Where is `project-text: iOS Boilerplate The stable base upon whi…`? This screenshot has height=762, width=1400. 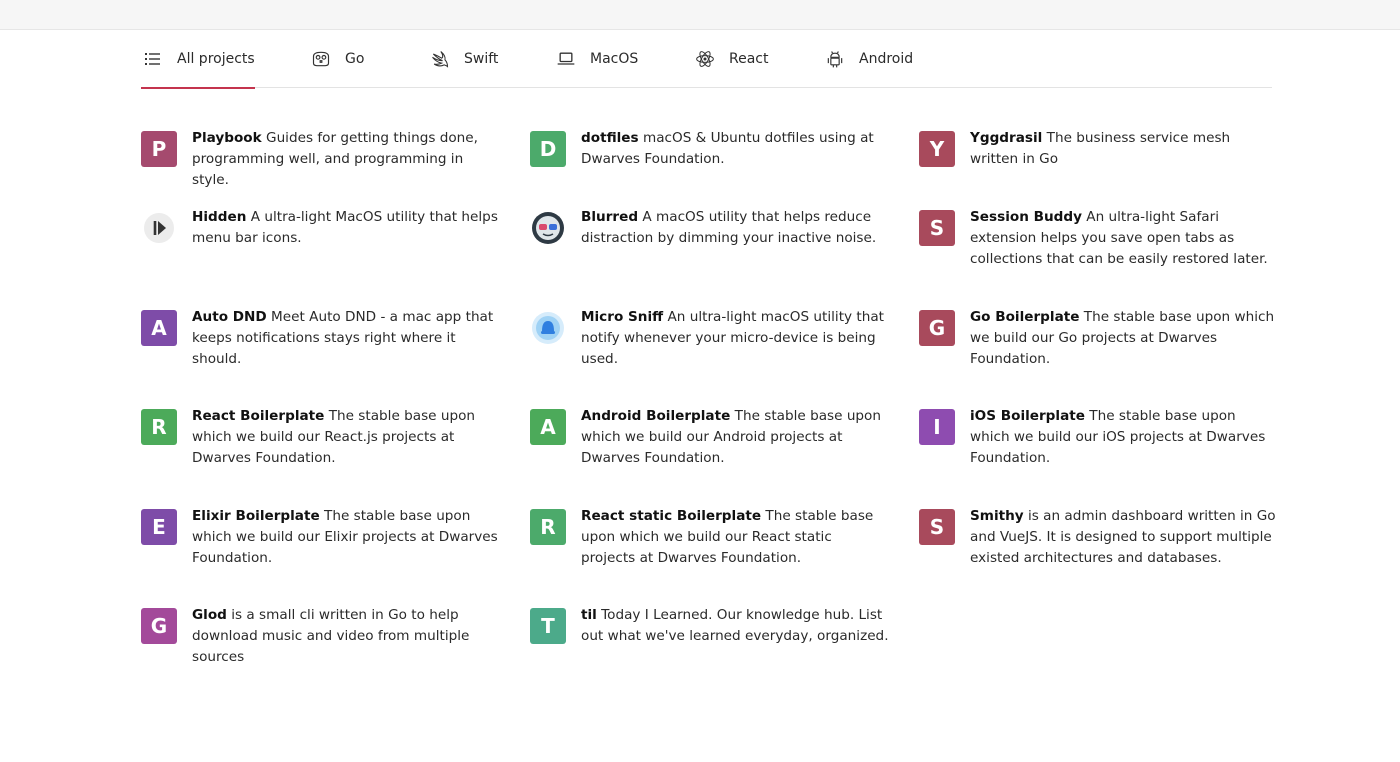 project-text: iOS Boilerplate The stable base upon whi… is located at coordinates (1124, 437).